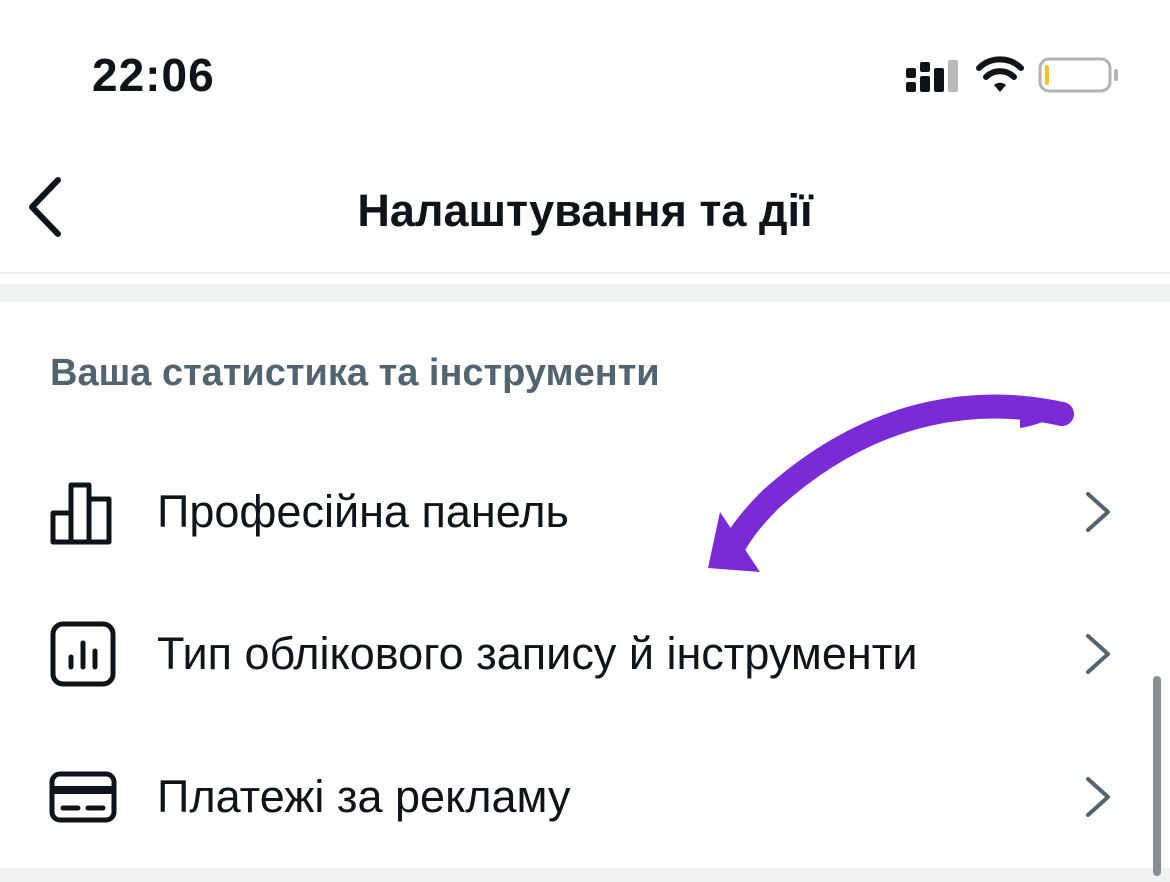 The height and width of the screenshot is (882, 1170). Describe the element at coordinates (363, 511) in the screenshot. I see `menu-item-label: Професійна панель` at that location.